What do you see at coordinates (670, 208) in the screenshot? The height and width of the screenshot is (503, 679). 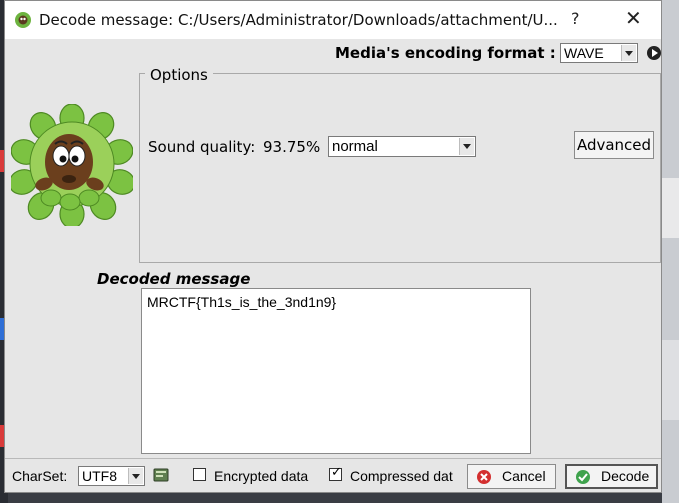 I see `background-panel` at bounding box center [670, 208].